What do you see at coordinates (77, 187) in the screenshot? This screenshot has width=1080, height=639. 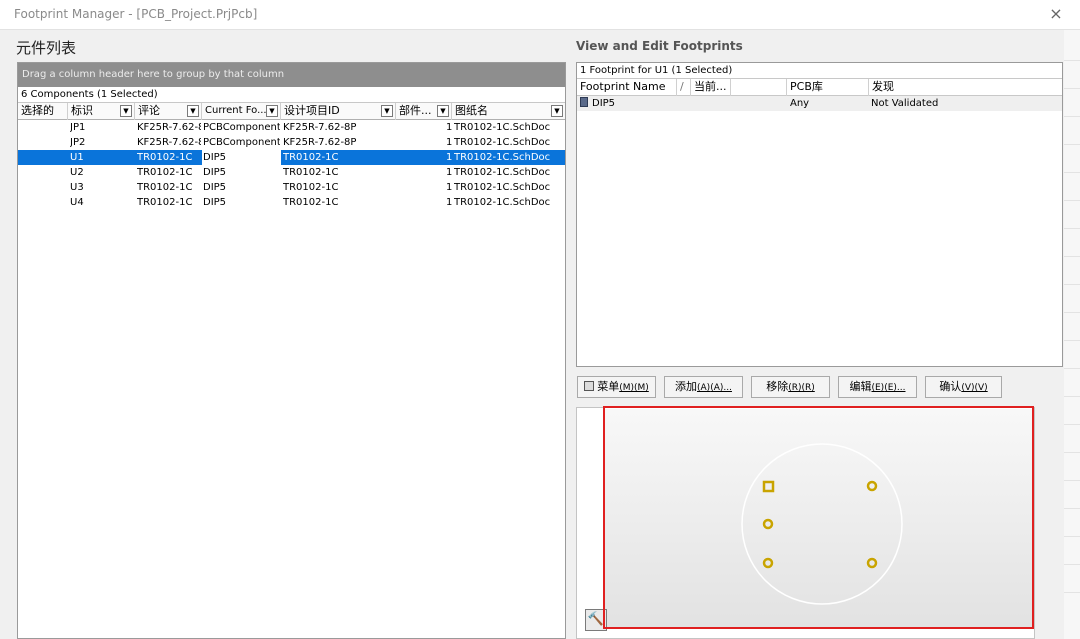 I see `designator-cell: U3` at bounding box center [77, 187].